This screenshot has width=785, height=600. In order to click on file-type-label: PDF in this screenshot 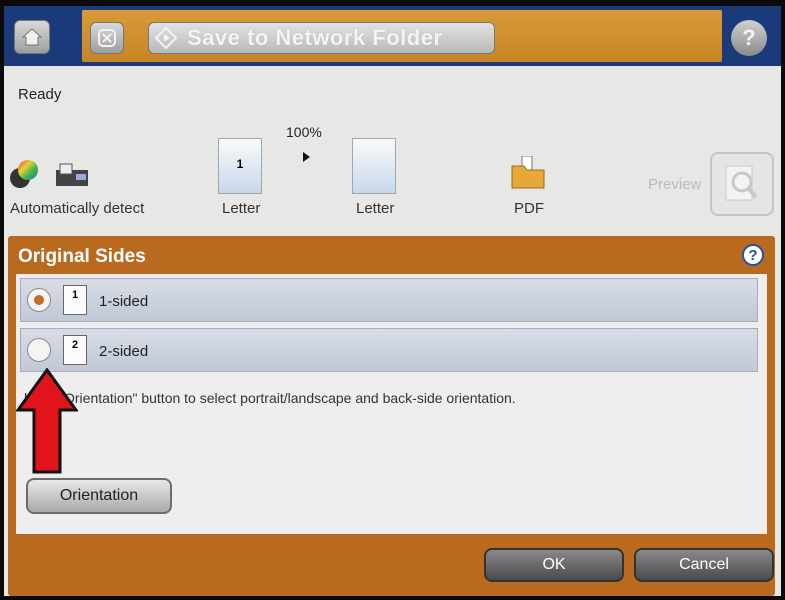, I will do `click(529, 208)`.